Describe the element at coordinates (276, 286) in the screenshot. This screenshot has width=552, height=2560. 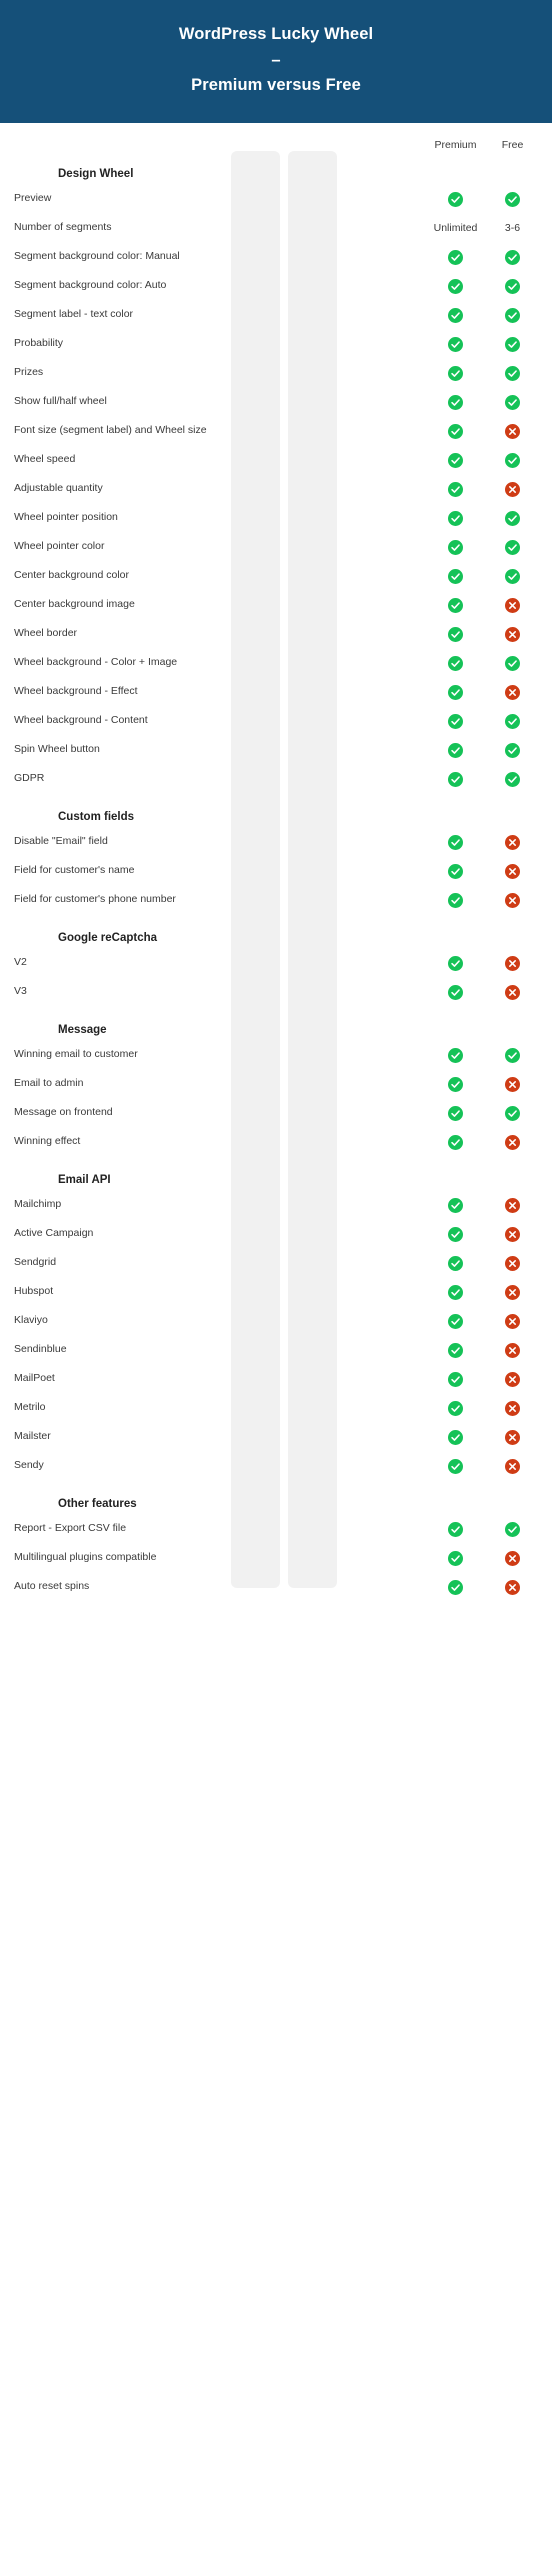
I see `feature-row: Segment background color: Auto` at that location.